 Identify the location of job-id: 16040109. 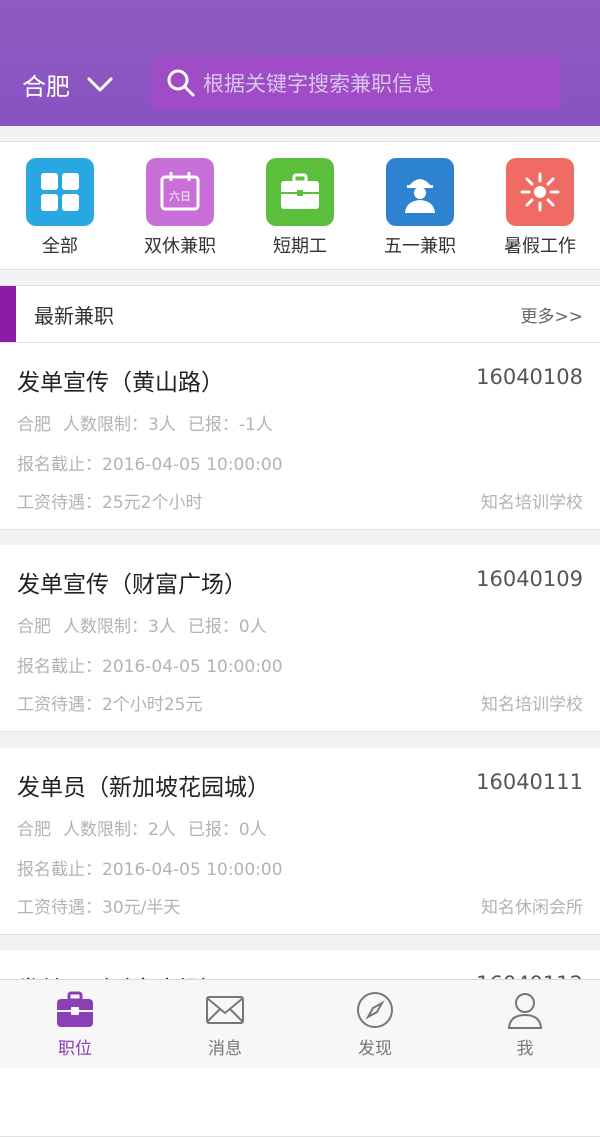
(529, 579).